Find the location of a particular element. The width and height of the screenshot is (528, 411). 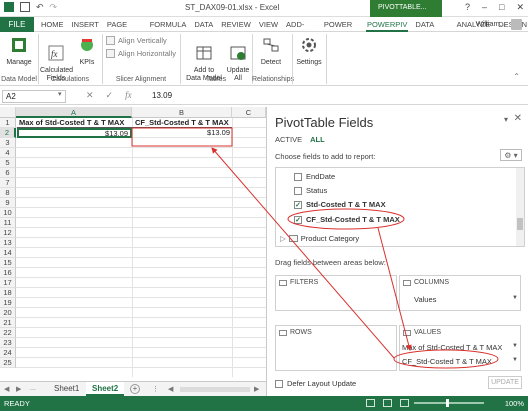

row-header: 19 is located at coordinates (8, 303).